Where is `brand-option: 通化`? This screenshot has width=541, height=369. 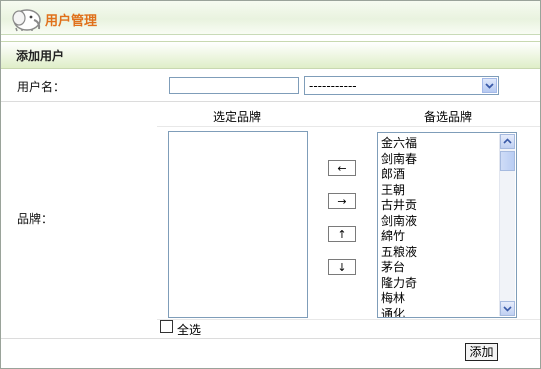 brand-option: 通化 is located at coordinates (399, 312).